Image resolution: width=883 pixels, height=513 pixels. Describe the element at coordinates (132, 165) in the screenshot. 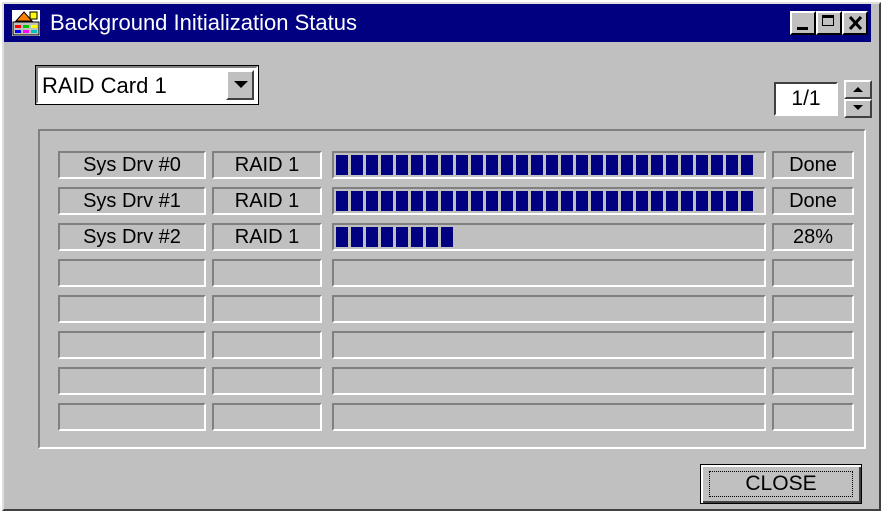

I see `drive-name: Sys Drv #0` at that location.